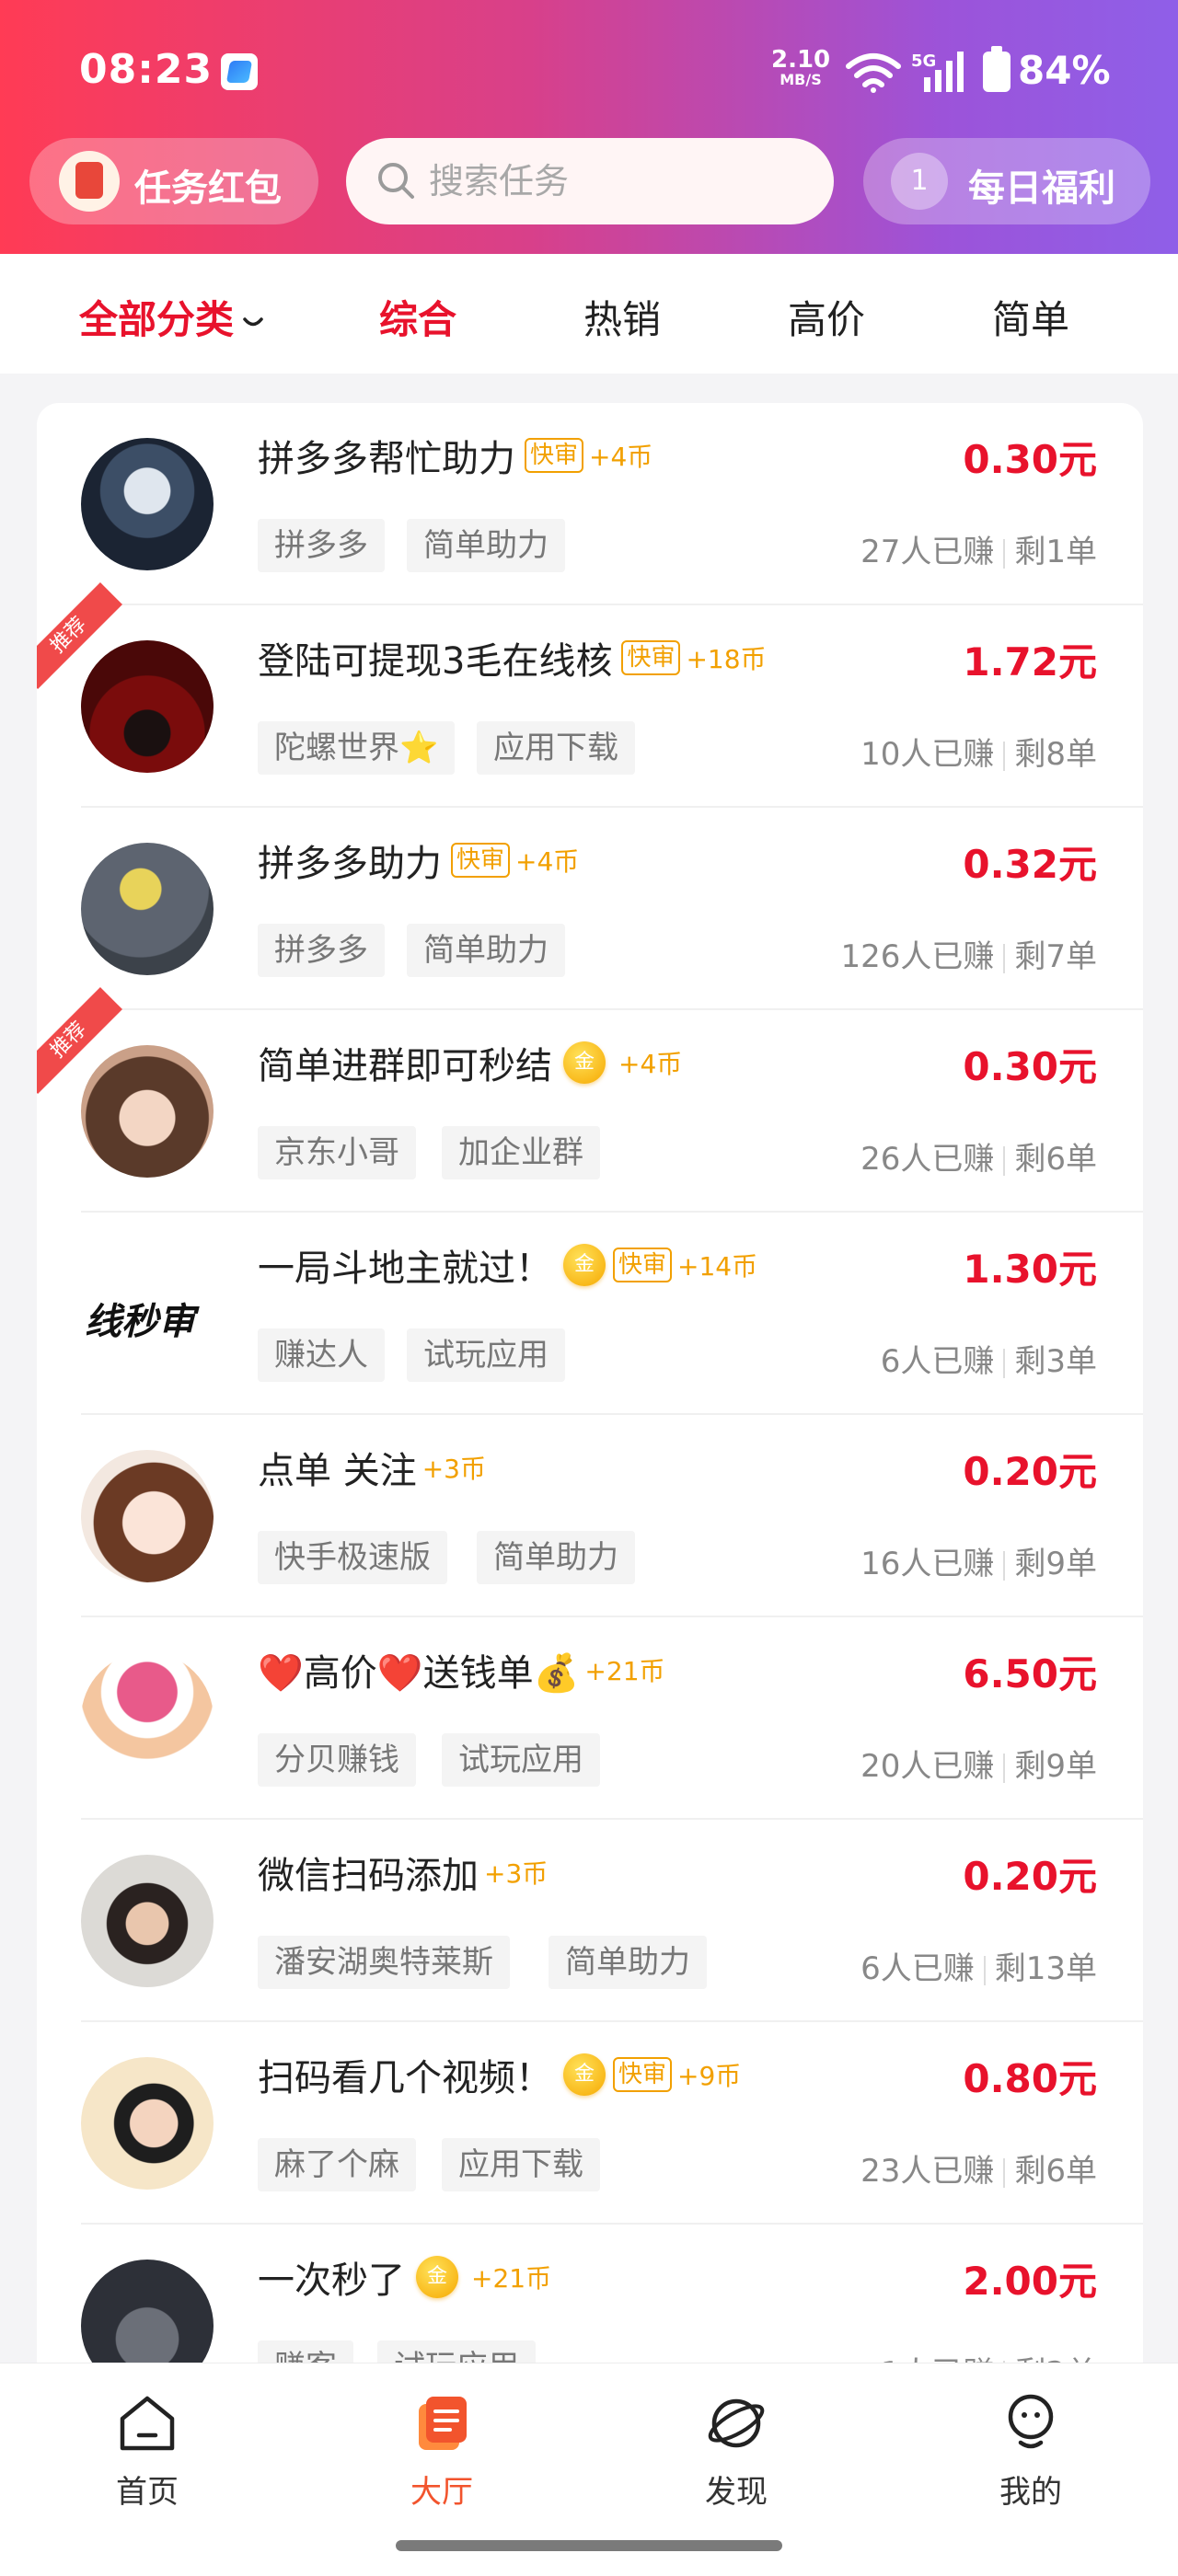 Image resolution: width=1178 pixels, height=2576 pixels. Describe the element at coordinates (443, 2423) in the screenshot. I see `hall-icon` at that location.